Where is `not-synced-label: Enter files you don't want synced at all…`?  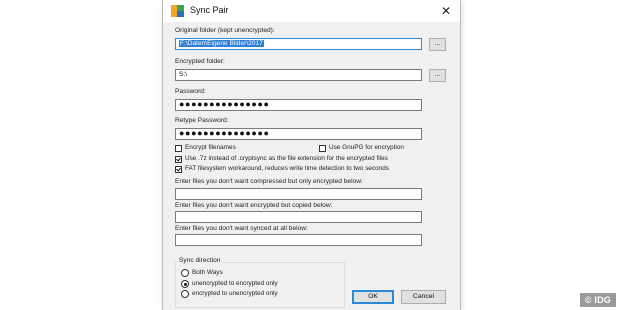
not-synced-label: Enter files you don't want synced at all… is located at coordinates (241, 228).